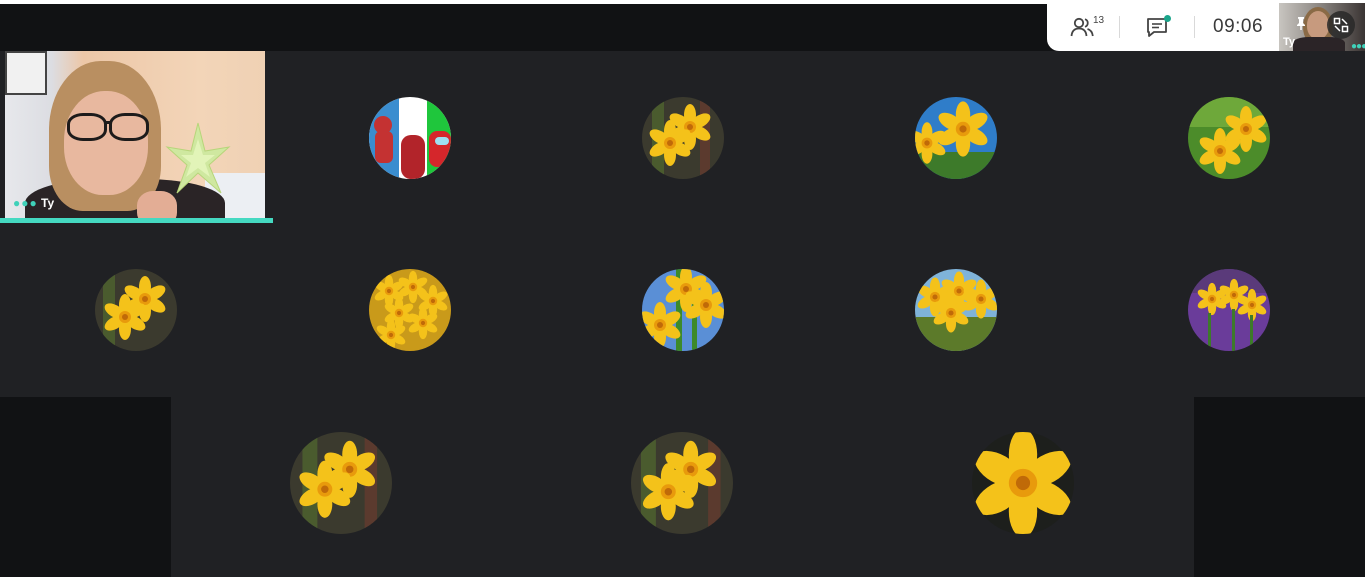 This screenshot has height=577, width=1365. What do you see at coordinates (198, 158) in the screenshot?
I see `paper-flower` at bounding box center [198, 158].